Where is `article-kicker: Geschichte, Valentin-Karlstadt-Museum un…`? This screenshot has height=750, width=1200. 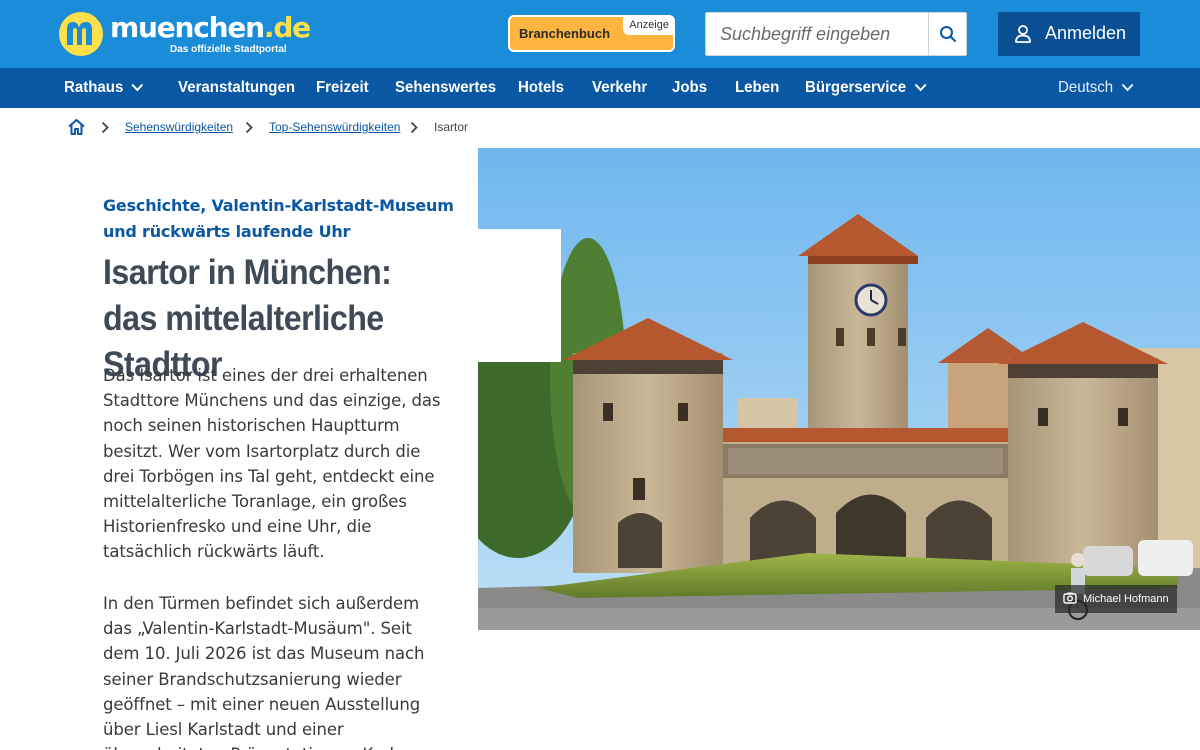 article-kicker: Geschichte, Valentin-Karlstadt-Museum un… is located at coordinates (278, 218).